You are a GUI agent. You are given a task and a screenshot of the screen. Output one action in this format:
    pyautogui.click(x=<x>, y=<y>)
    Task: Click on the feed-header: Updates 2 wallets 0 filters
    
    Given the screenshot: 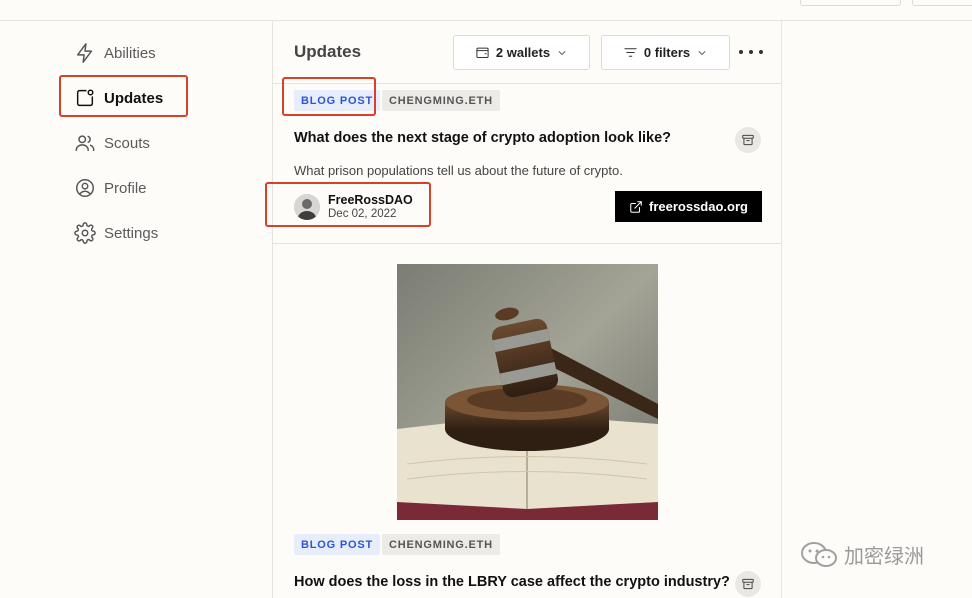 What is the action you would take?
    pyautogui.click(x=527, y=52)
    